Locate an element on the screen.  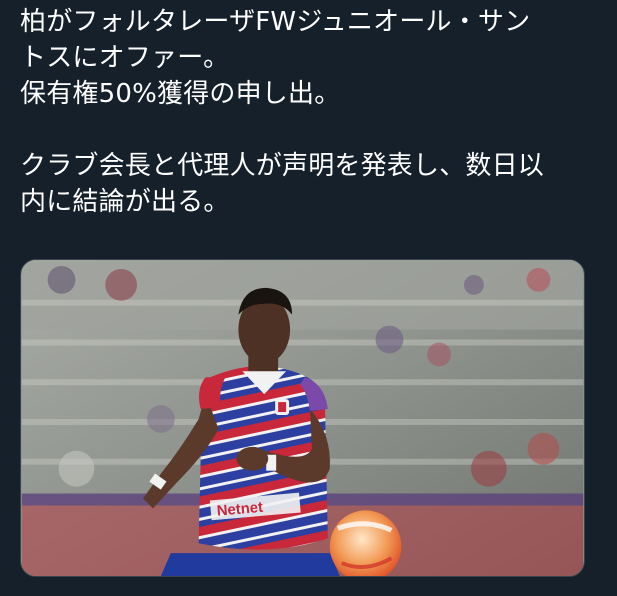
tweet-text-line: クラブ会長と代理人が声明を発表し、数日以 is located at coordinates (282, 166).